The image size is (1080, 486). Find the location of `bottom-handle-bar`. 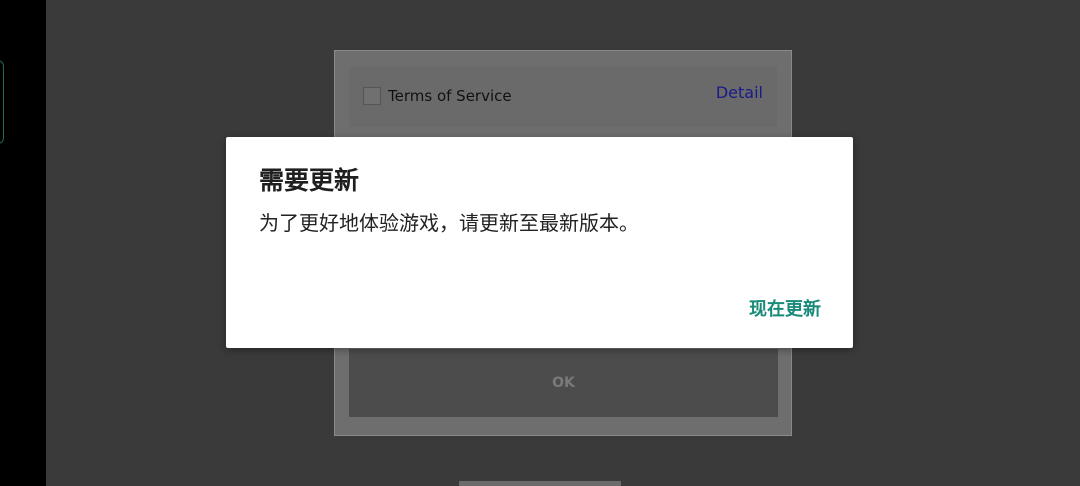

bottom-handle-bar is located at coordinates (540, 483).